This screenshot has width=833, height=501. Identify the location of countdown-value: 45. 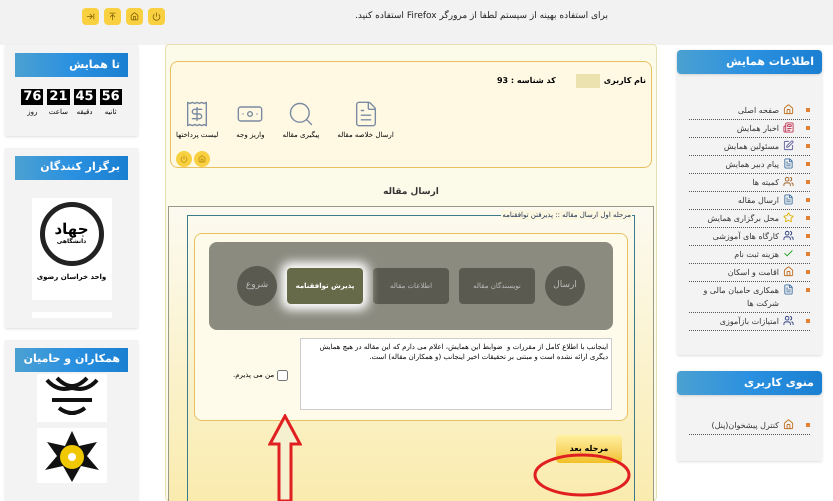
(85, 97).